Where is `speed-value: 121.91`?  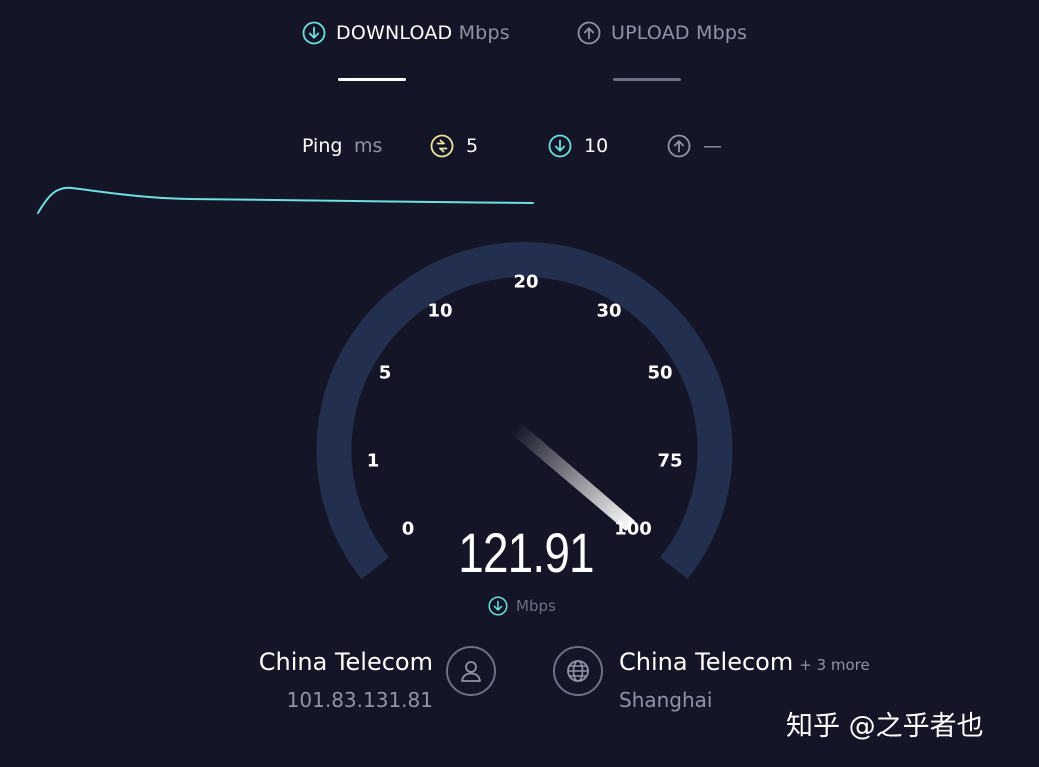 speed-value: 121.91 is located at coordinates (526, 552).